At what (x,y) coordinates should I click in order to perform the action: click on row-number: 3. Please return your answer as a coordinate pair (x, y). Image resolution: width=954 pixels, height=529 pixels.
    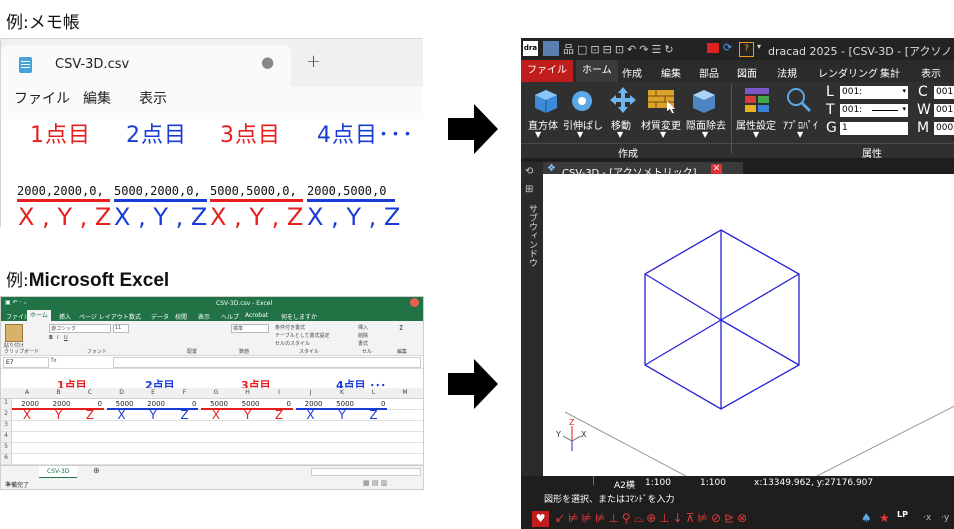
    Looking at the image, I should click on (6, 426).